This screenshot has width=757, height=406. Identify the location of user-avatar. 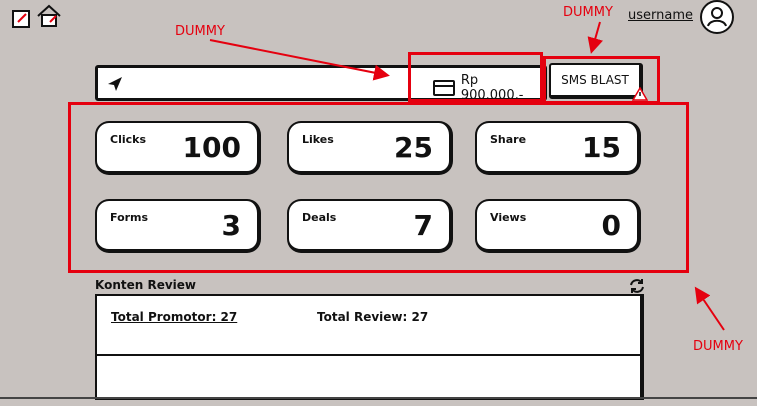
(717, 17).